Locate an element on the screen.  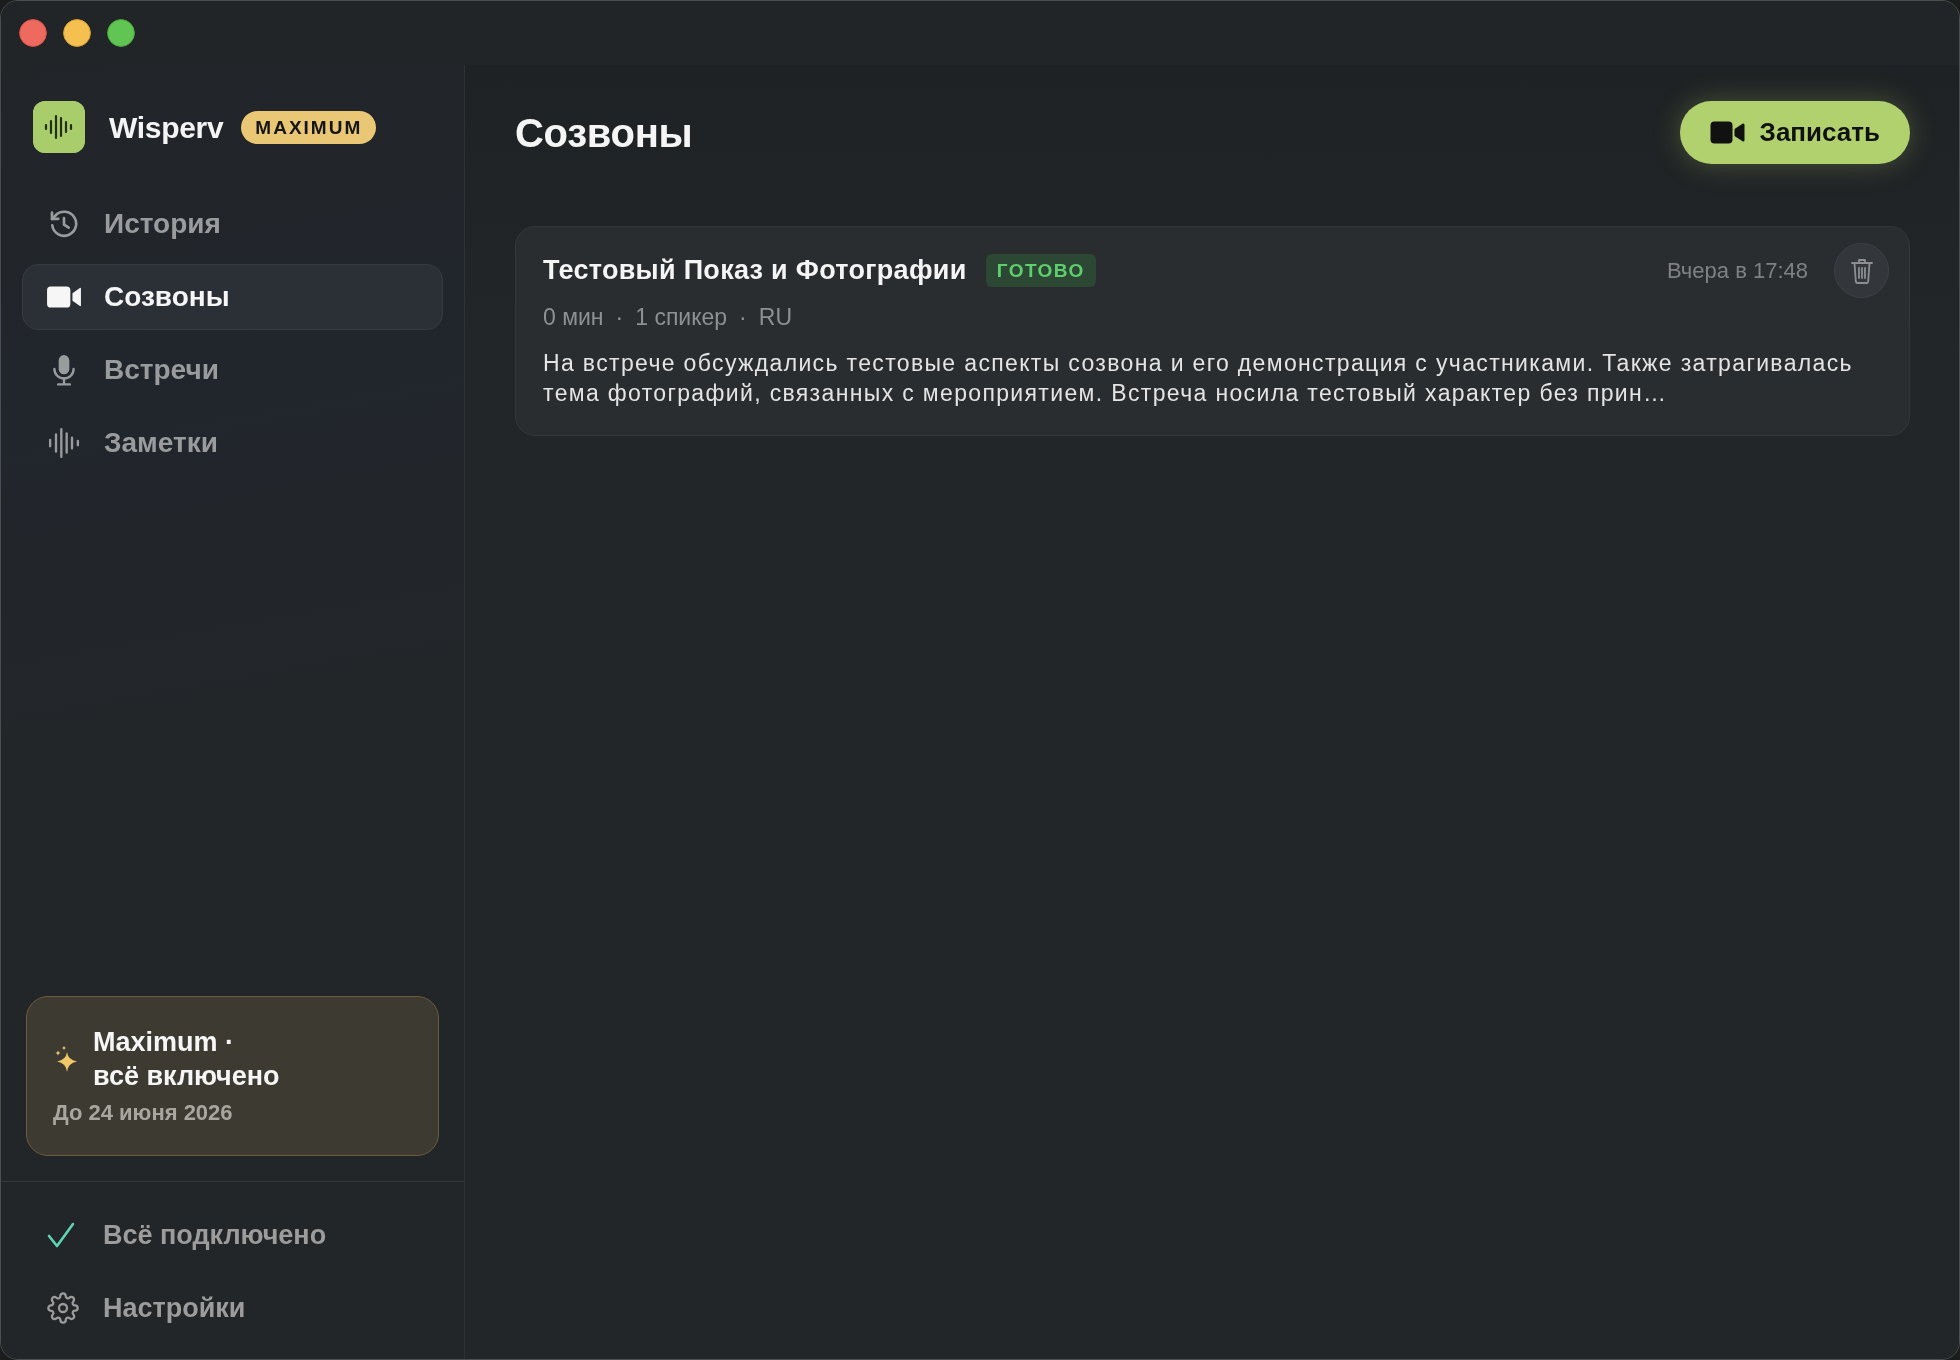
connection-status: Всё подключено is located at coordinates (215, 1235).